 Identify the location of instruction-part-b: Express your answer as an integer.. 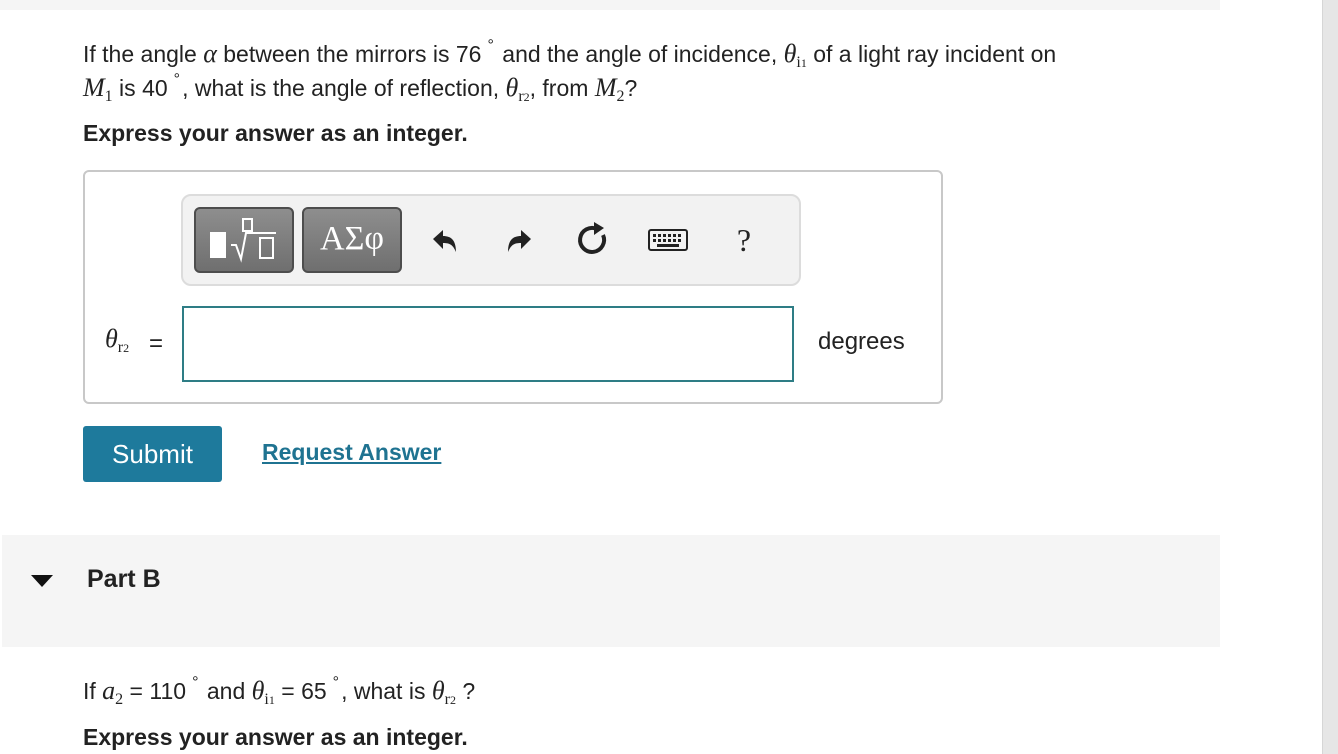
(275, 737).